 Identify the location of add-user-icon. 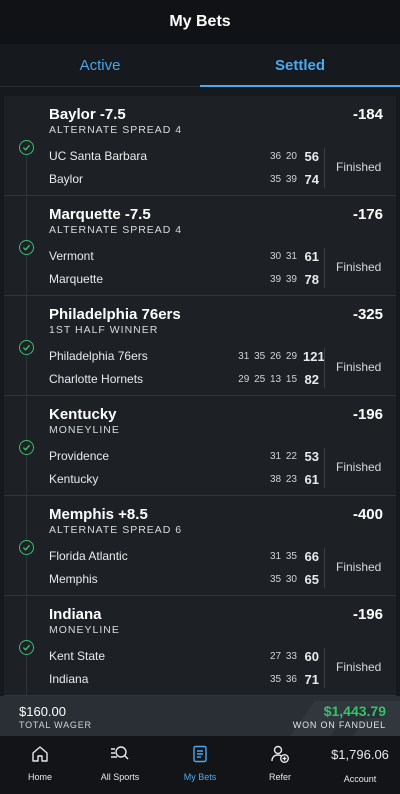
(280, 754).